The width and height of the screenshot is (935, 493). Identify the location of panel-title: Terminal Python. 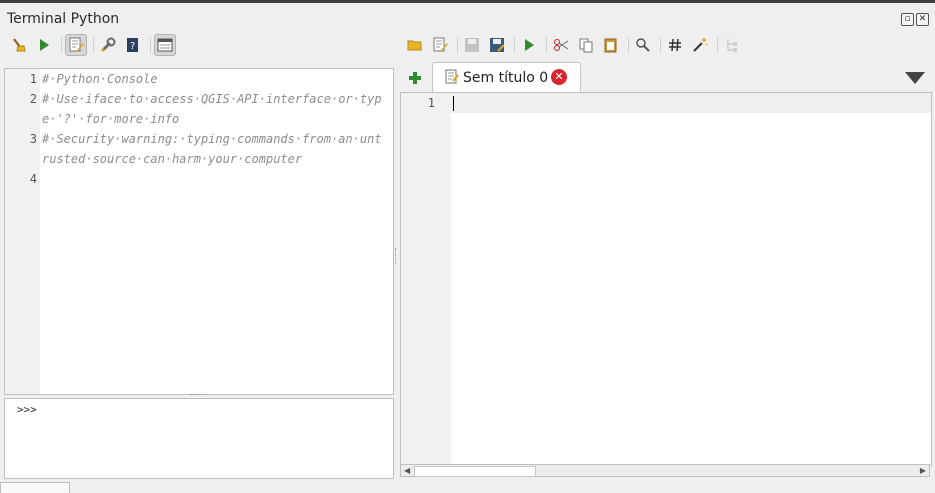
(63, 19).